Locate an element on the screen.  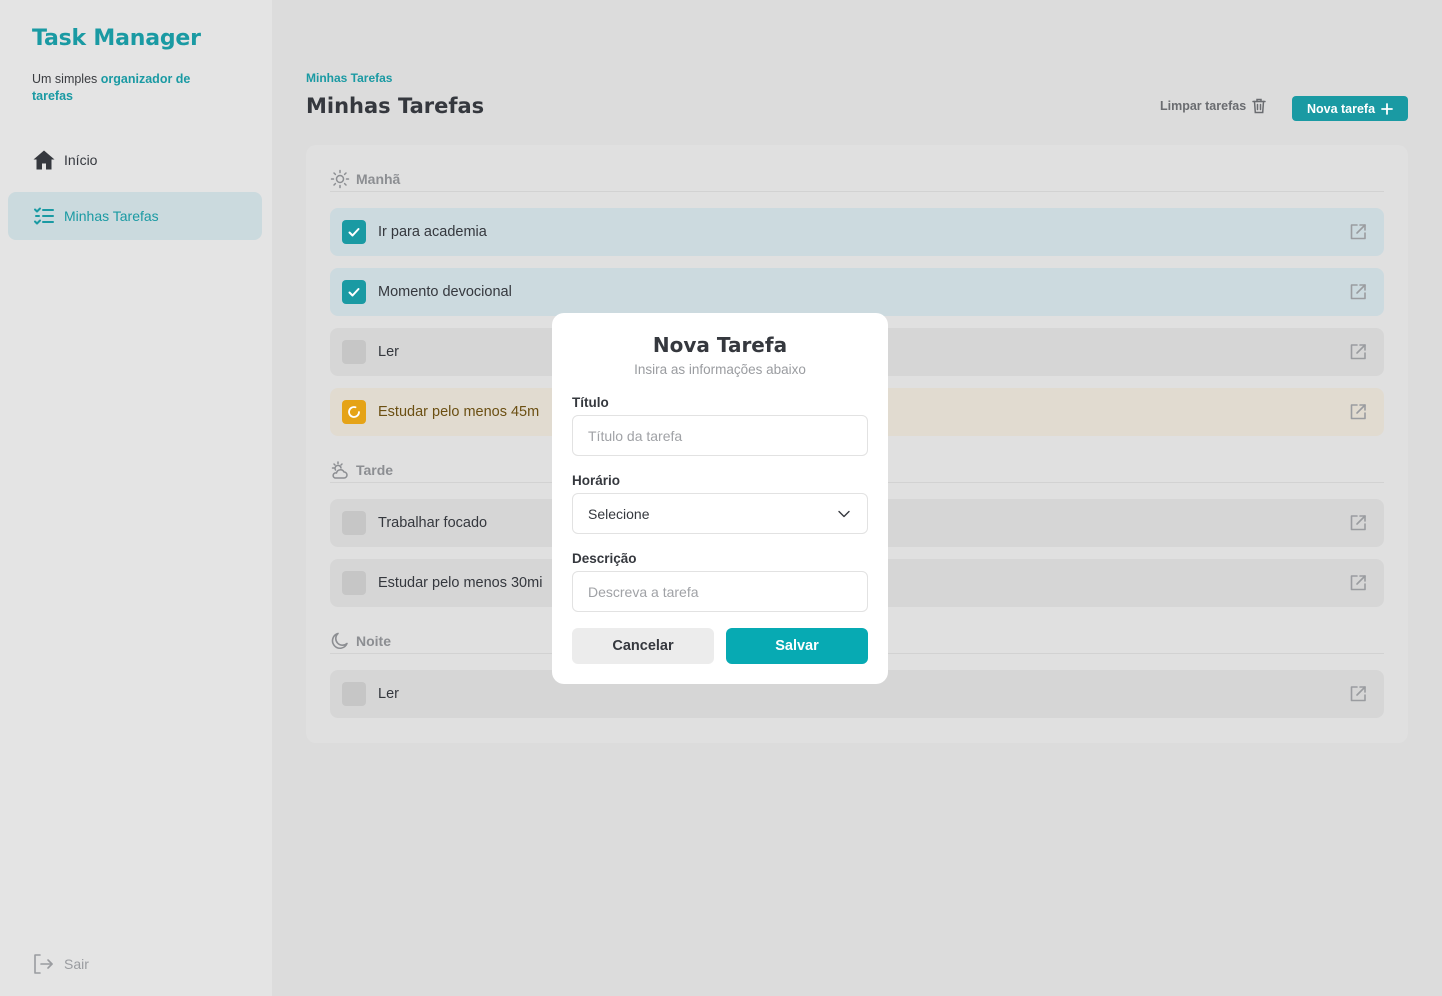
chevron-down-icon is located at coordinates (844, 514).